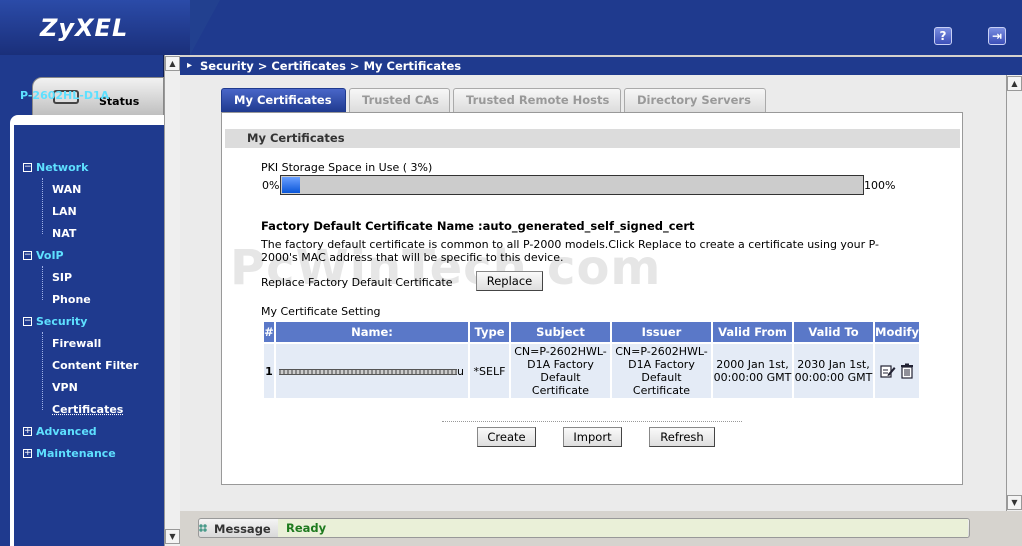  What do you see at coordinates (833, 371) in the screenshot?
I see `row-valid-to: 2030 Jan 1st, 00:00:00 GMT` at bounding box center [833, 371].